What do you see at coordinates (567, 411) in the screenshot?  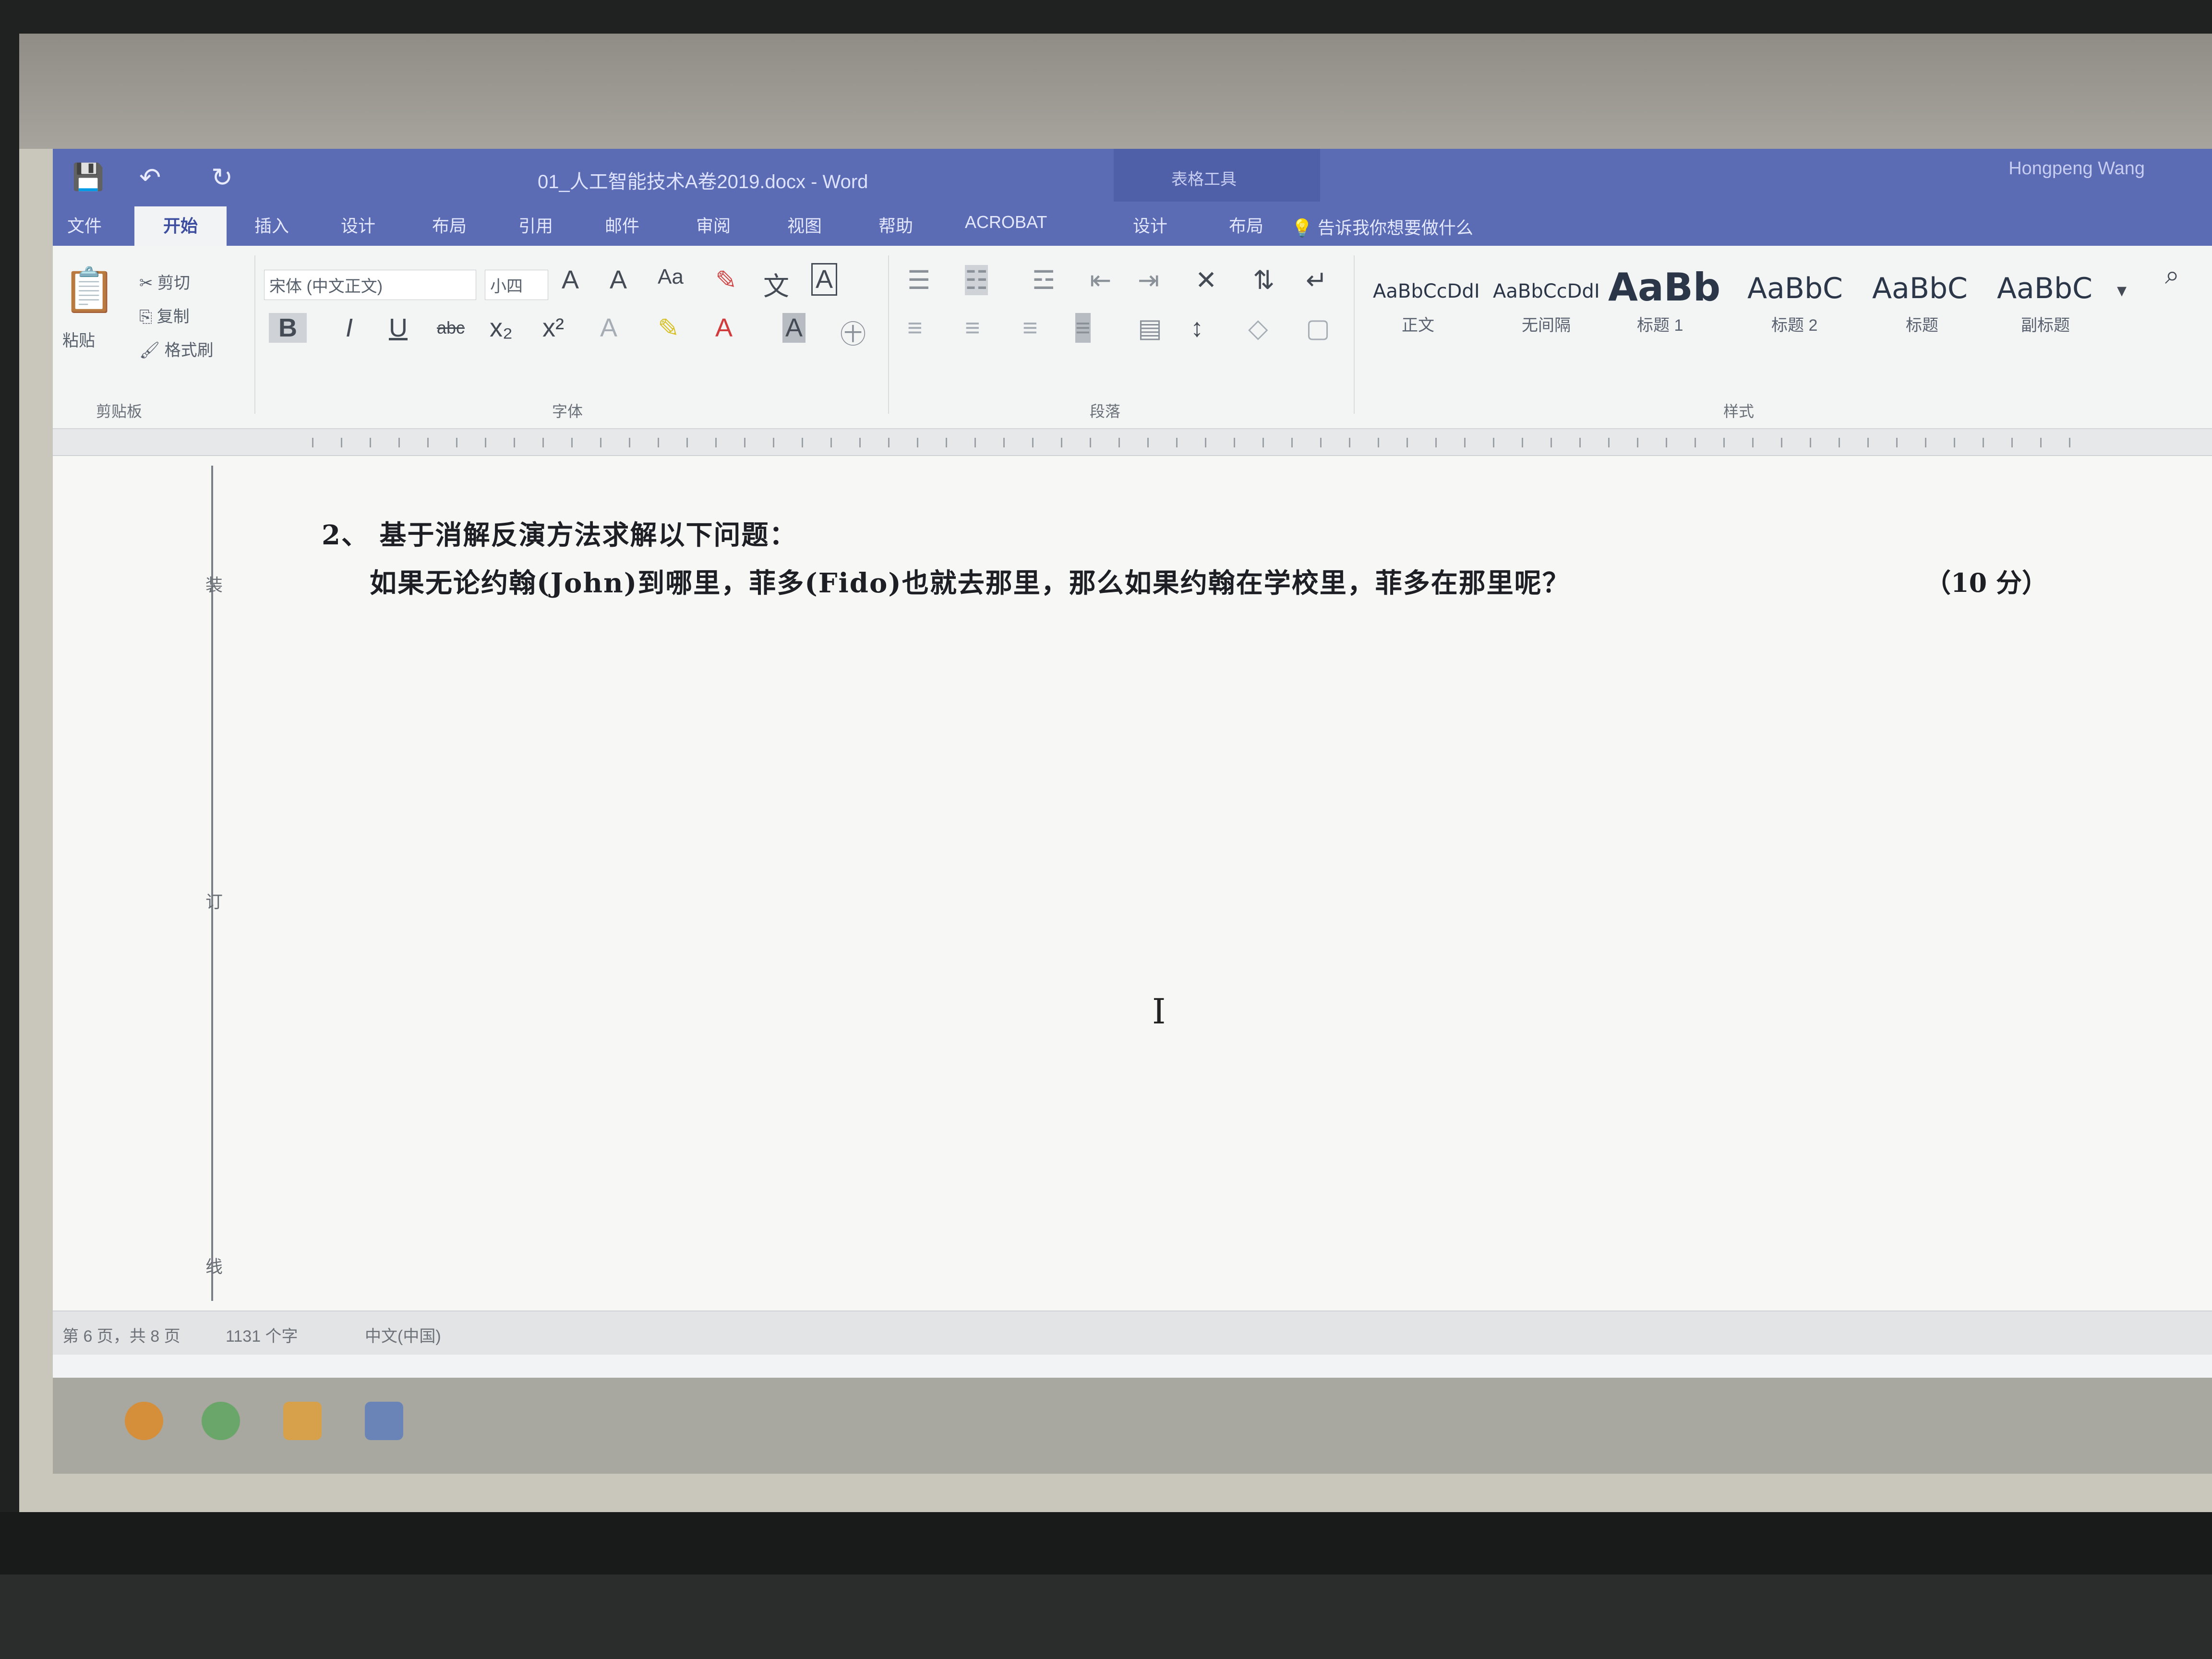 I see `font-group-label: 字体` at bounding box center [567, 411].